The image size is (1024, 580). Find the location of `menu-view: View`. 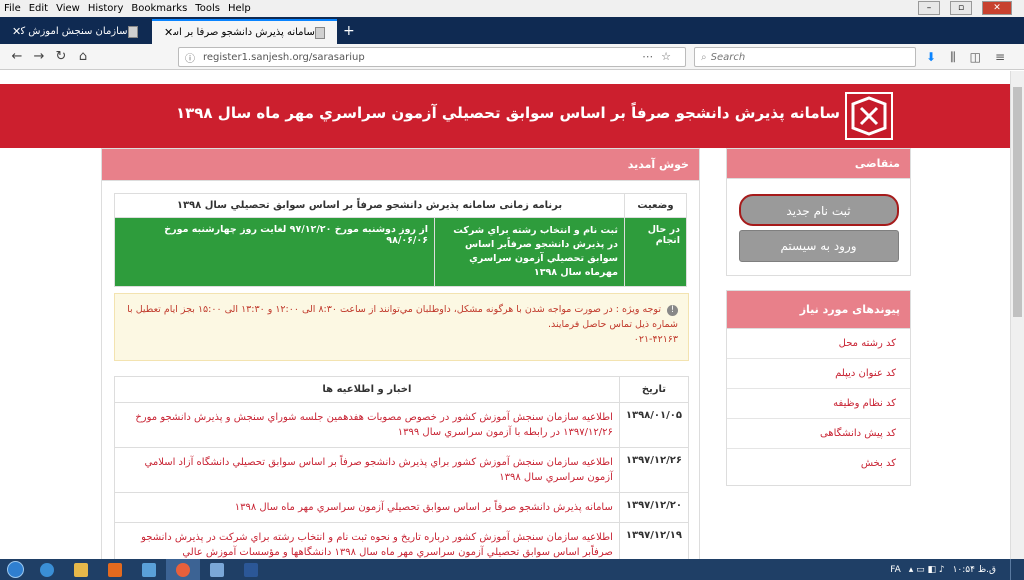

menu-view: View is located at coordinates (68, 8).